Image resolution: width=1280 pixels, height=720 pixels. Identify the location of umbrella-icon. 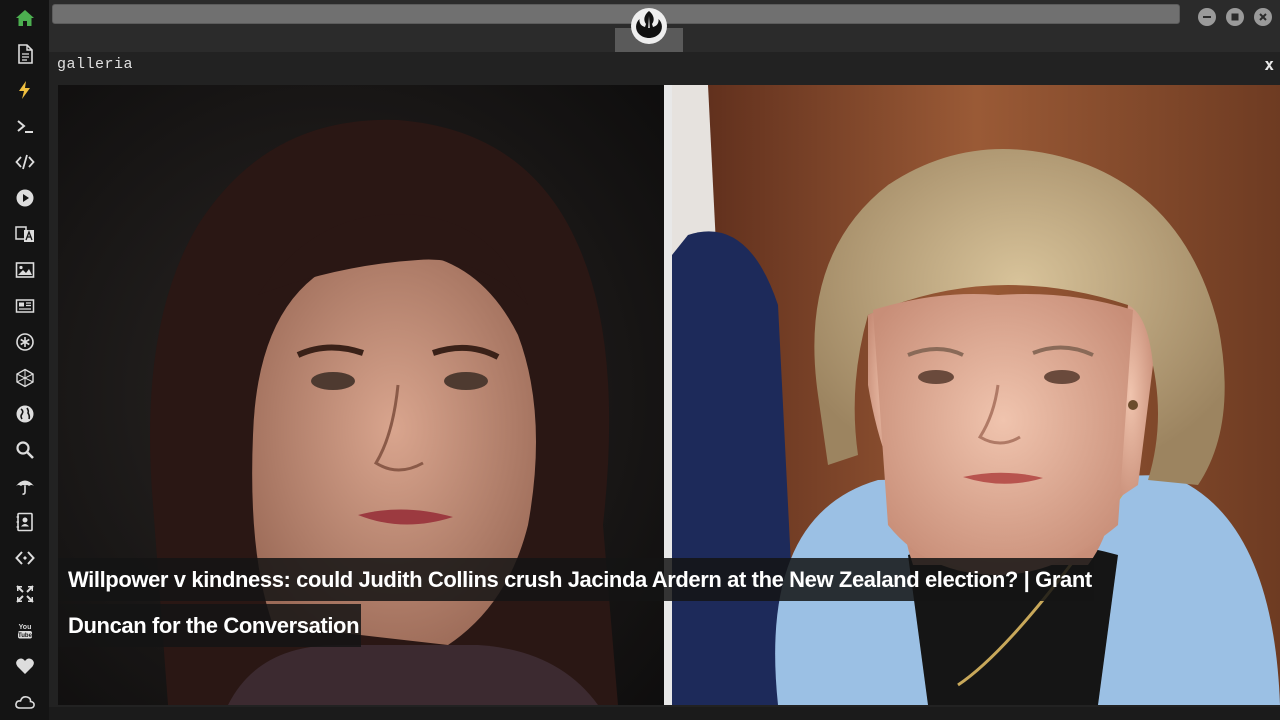
(25, 486).